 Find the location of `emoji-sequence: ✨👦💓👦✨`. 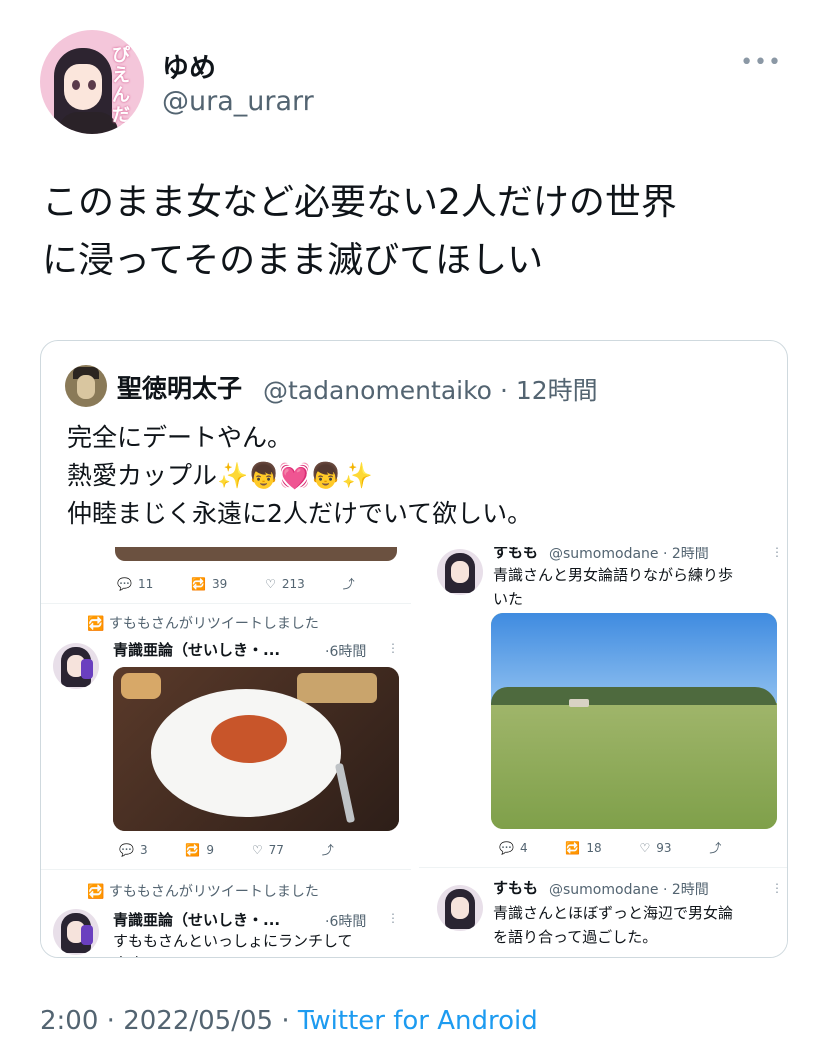

emoji-sequence: ✨👦💓👦✨ is located at coordinates (295, 475).